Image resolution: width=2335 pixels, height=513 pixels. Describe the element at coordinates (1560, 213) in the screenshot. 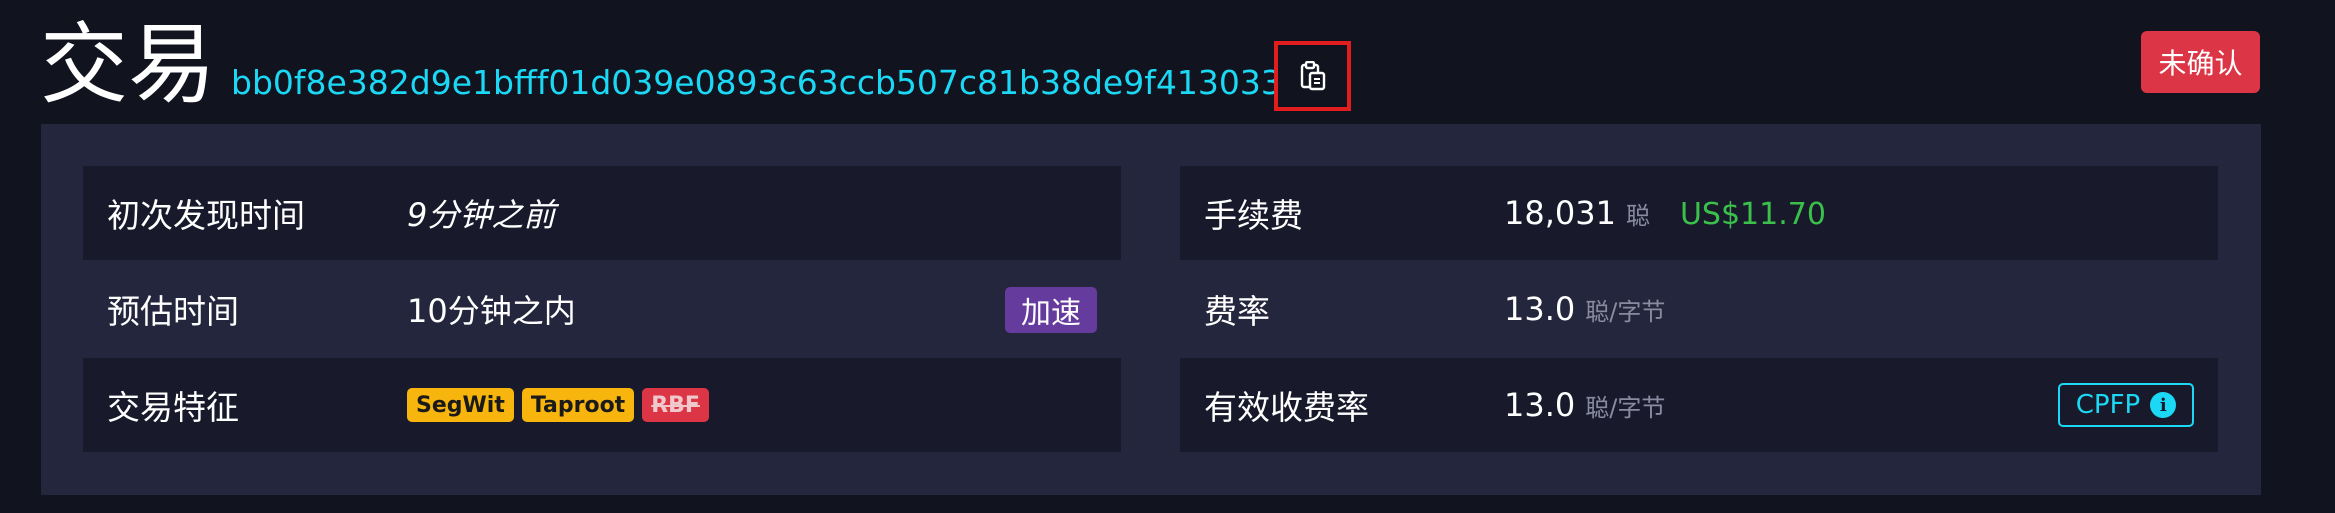

I see `fee-value: 18,031` at that location.